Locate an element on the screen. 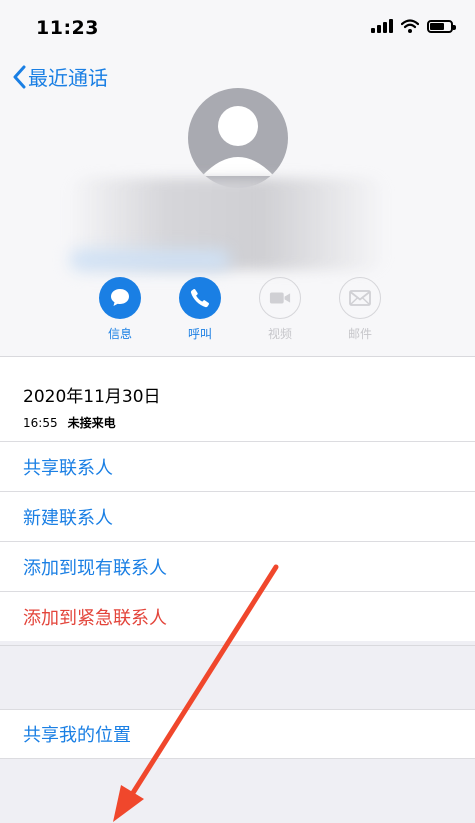 Image resolution: width=475 pixels, height=823 pixels. call-button: 呼叫 is located at coordinates (200, 309).